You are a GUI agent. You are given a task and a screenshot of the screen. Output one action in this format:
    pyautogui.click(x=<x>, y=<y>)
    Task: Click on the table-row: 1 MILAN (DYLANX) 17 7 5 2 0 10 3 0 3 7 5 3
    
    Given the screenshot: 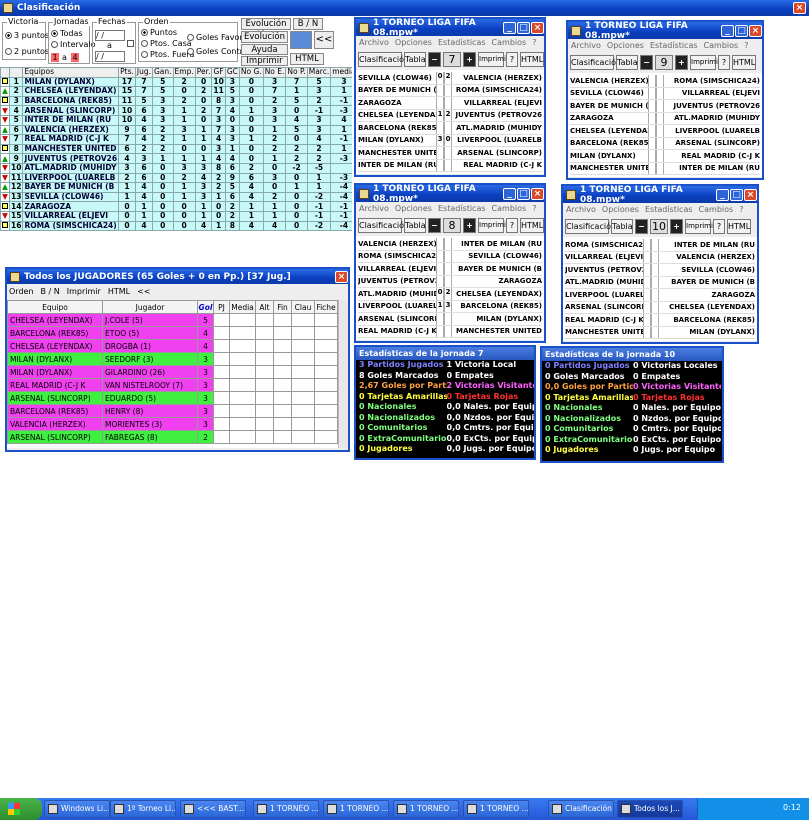 What is the action you would take?
    pyautogui.click(x=176, y=82)
    